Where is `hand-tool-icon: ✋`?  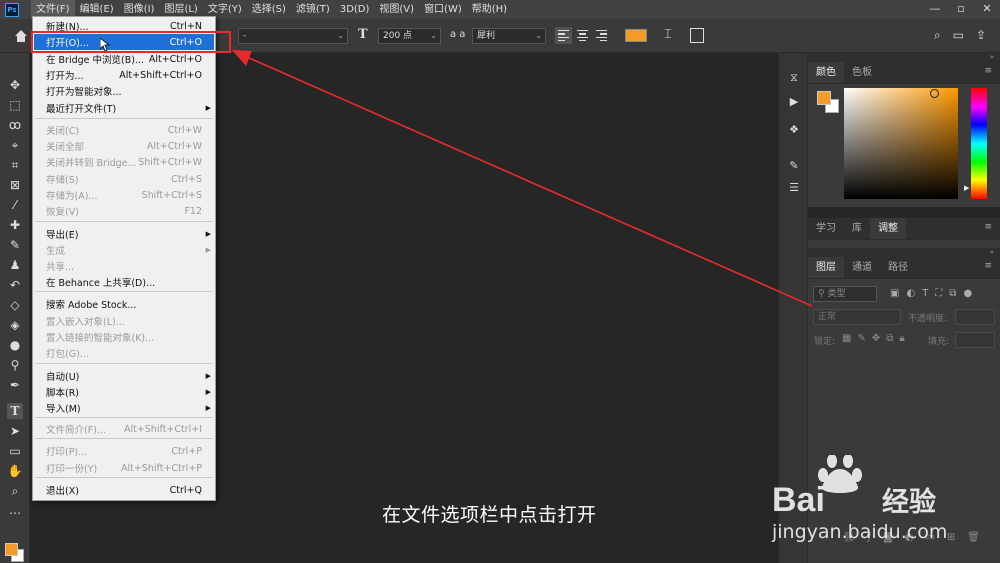 hand-tool-icon: ✋ is located at coordinates (15, 471).